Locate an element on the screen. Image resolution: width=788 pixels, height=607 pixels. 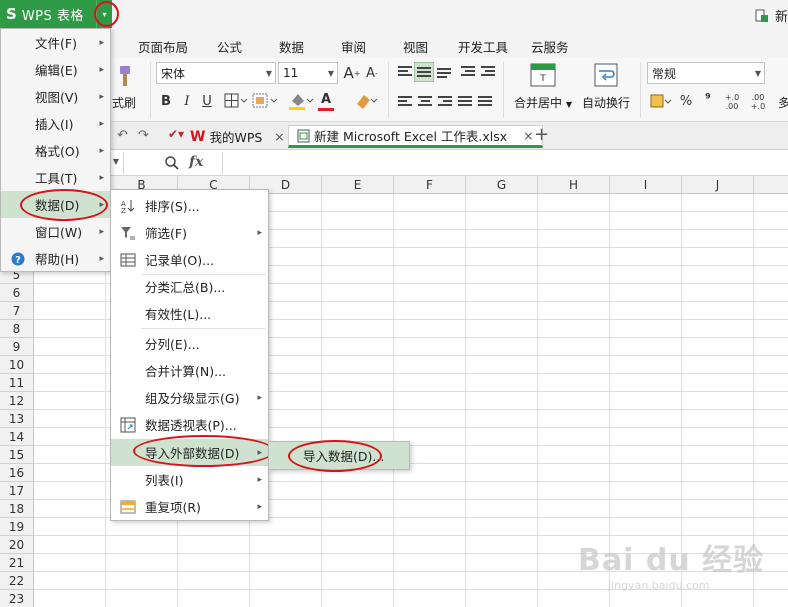
indent-decrease-icon is located at coordinates (468, 72).